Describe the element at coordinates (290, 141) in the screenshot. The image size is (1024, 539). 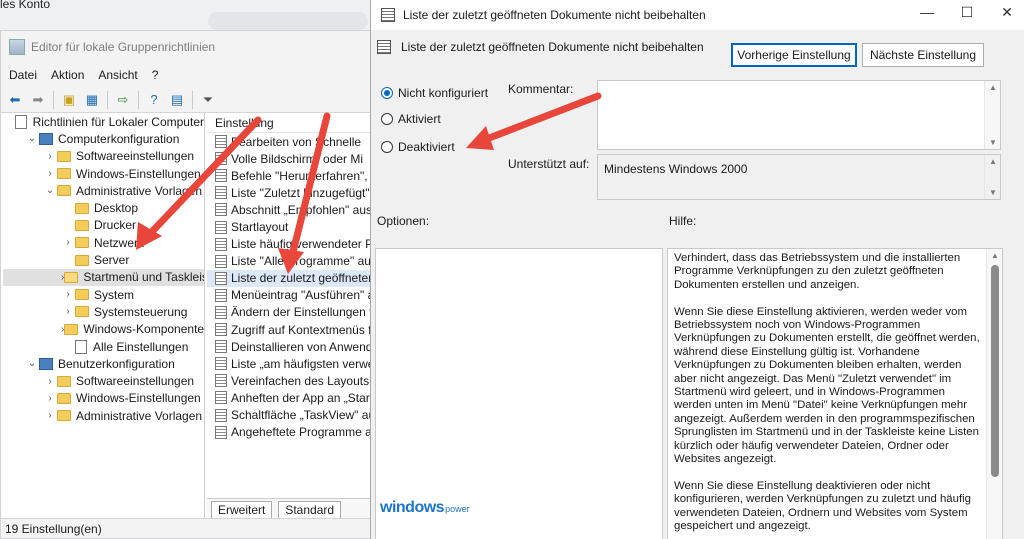
I see `setting-row: Bearbeiten von Schnelle` at that location.